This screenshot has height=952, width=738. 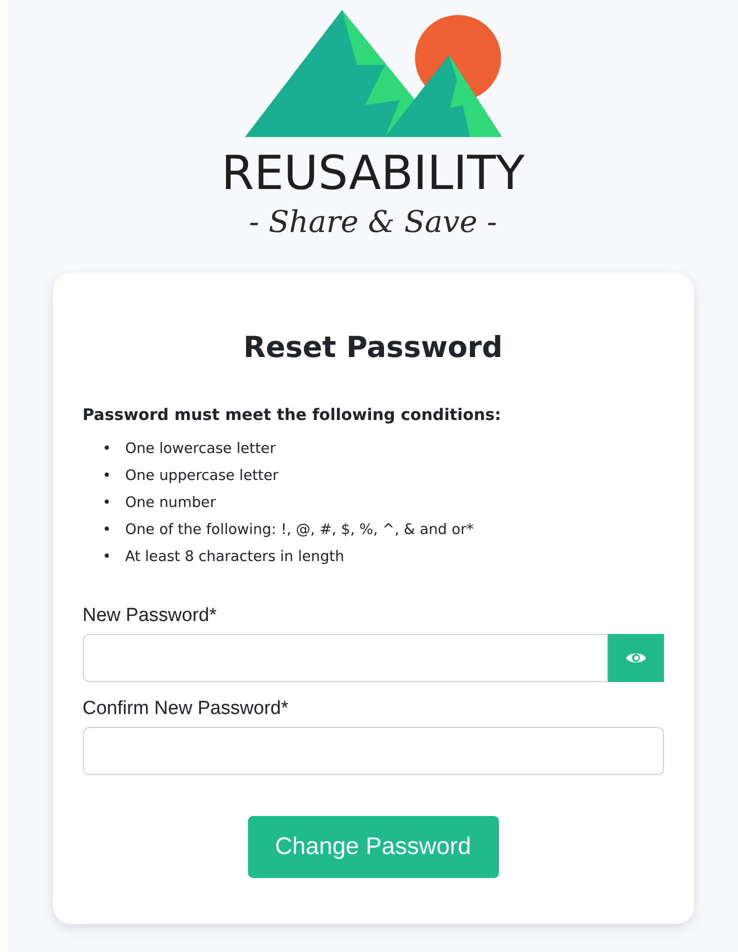 What do you see at coordinates (373, 223) in the screenshot?
I see `tagline: - Share & Save -` at bounding box center [373, 223].